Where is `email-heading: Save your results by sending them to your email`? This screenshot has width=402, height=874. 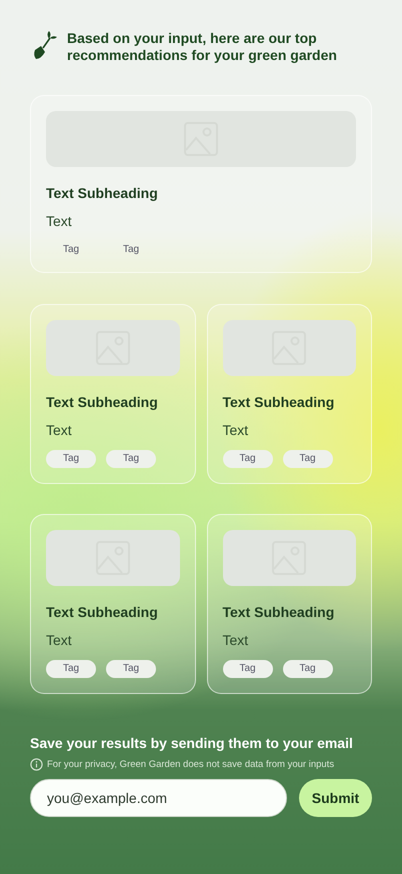
email-heading: Save your results by sending them to your email is located at coordinates (192, 743).